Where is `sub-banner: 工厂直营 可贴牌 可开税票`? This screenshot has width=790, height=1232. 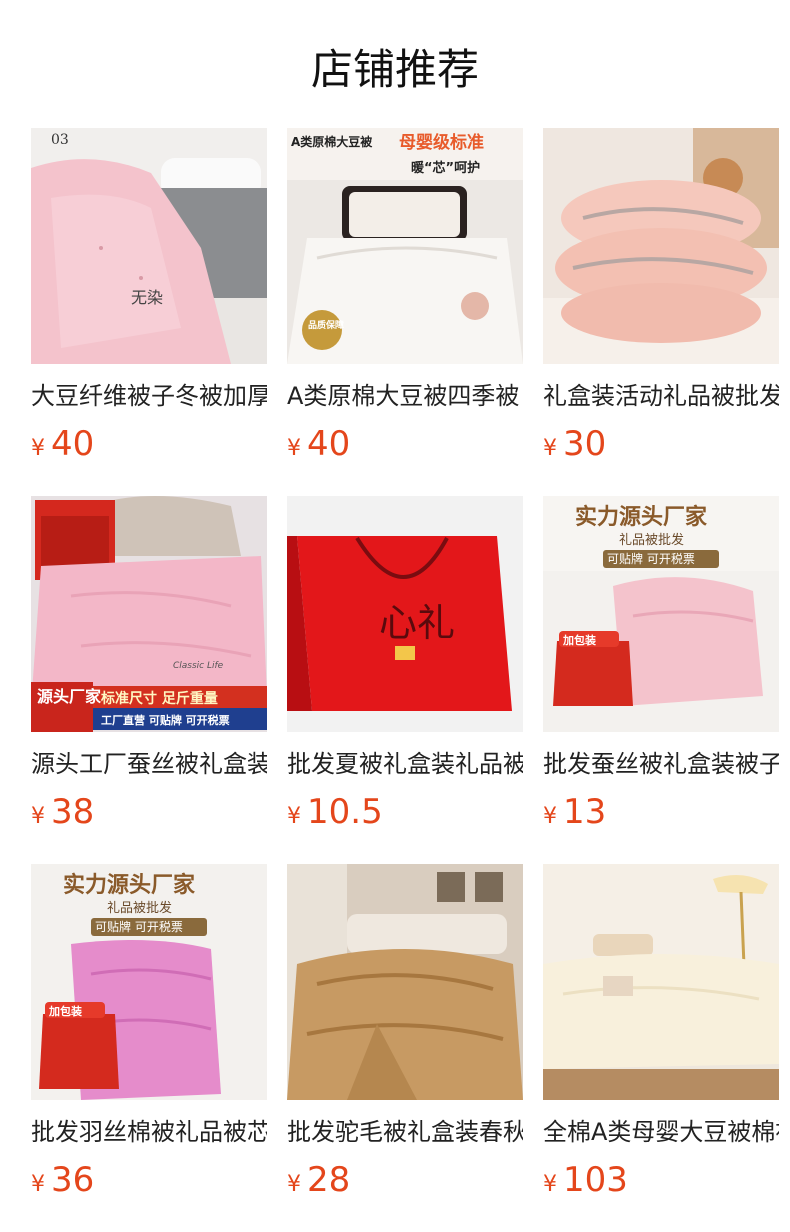
sub-banner: 工厂直营 可贴牌 可开税票 is located at coordinates (165, 720).